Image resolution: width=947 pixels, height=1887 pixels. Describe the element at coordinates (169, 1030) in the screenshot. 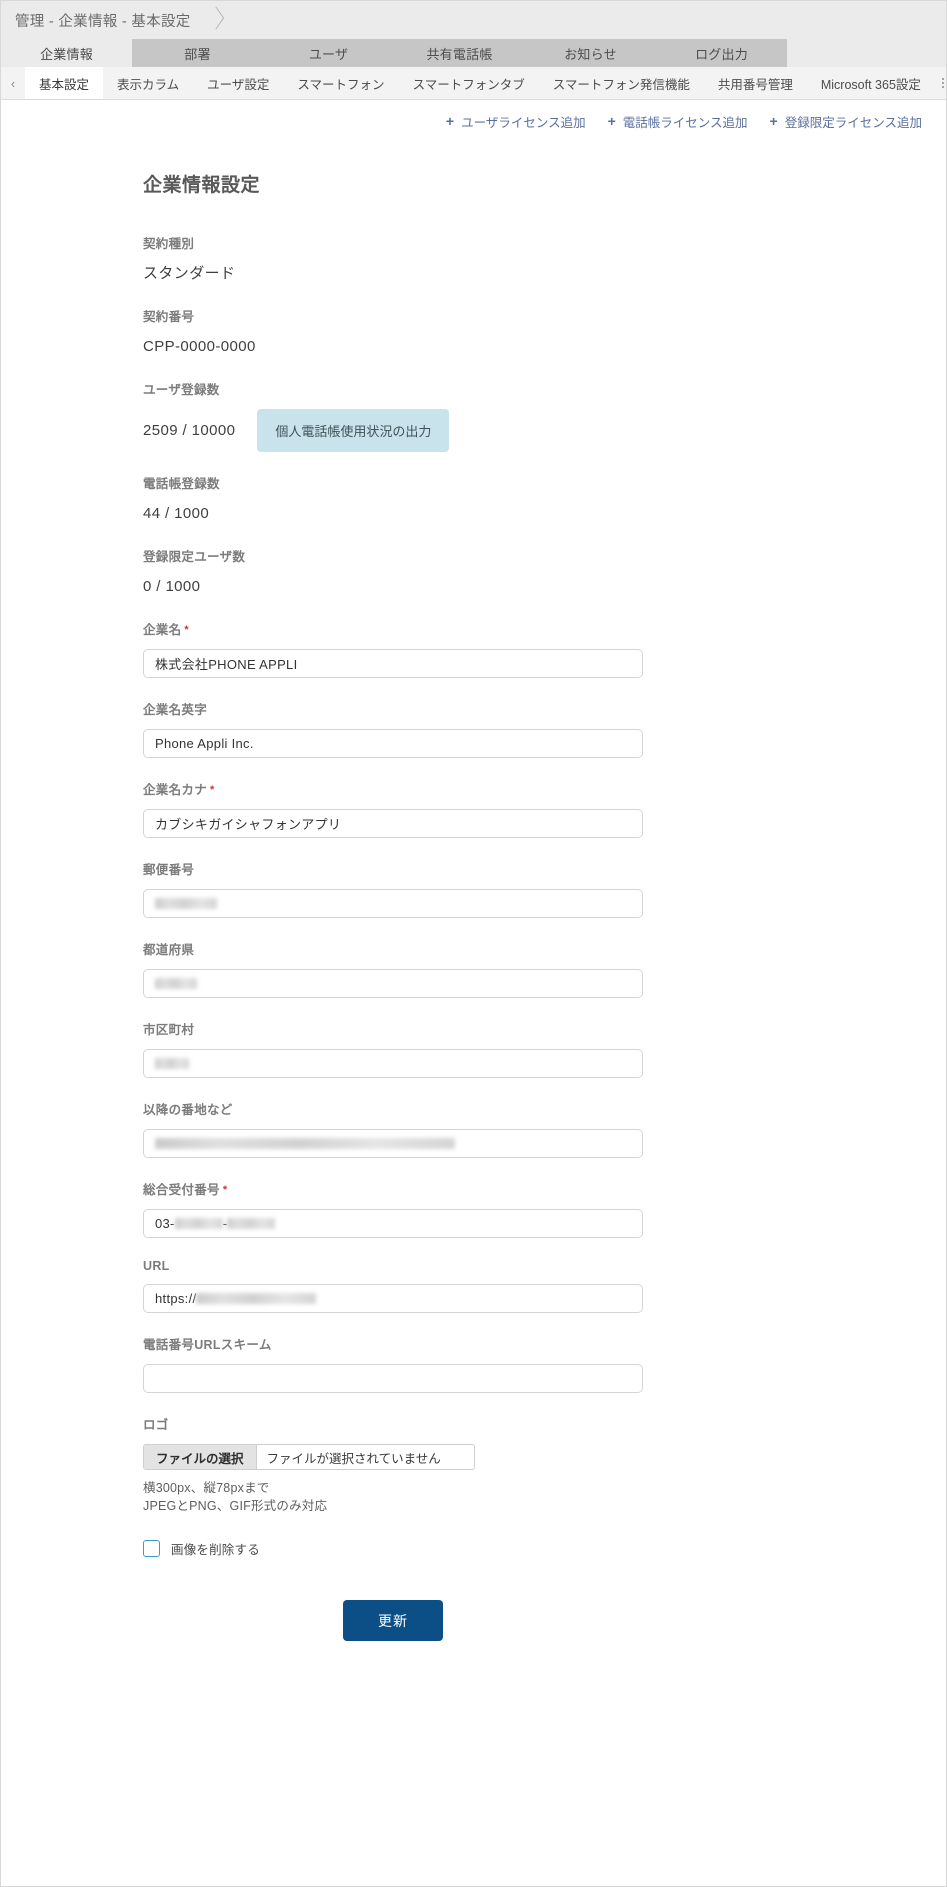

I see `field-label: 市区町村` at that location.